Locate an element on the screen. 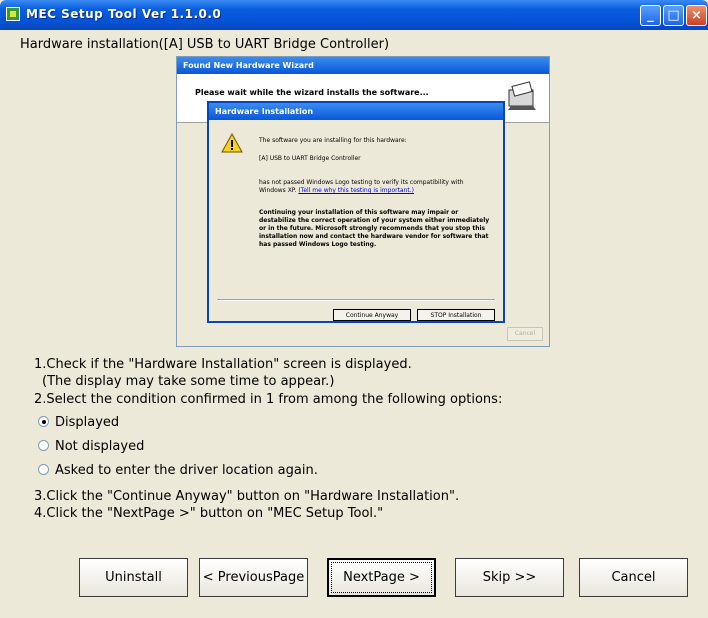  app-icon is located at coordinates (13, 14).